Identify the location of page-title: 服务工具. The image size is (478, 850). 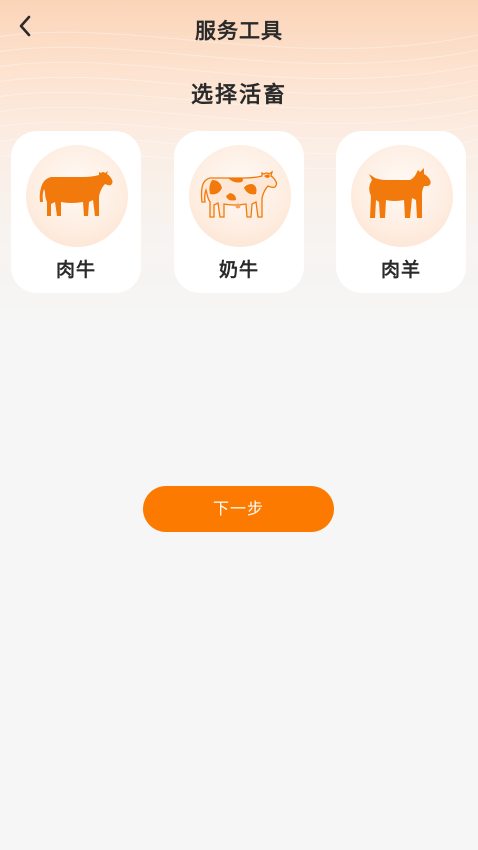
(239, 31).